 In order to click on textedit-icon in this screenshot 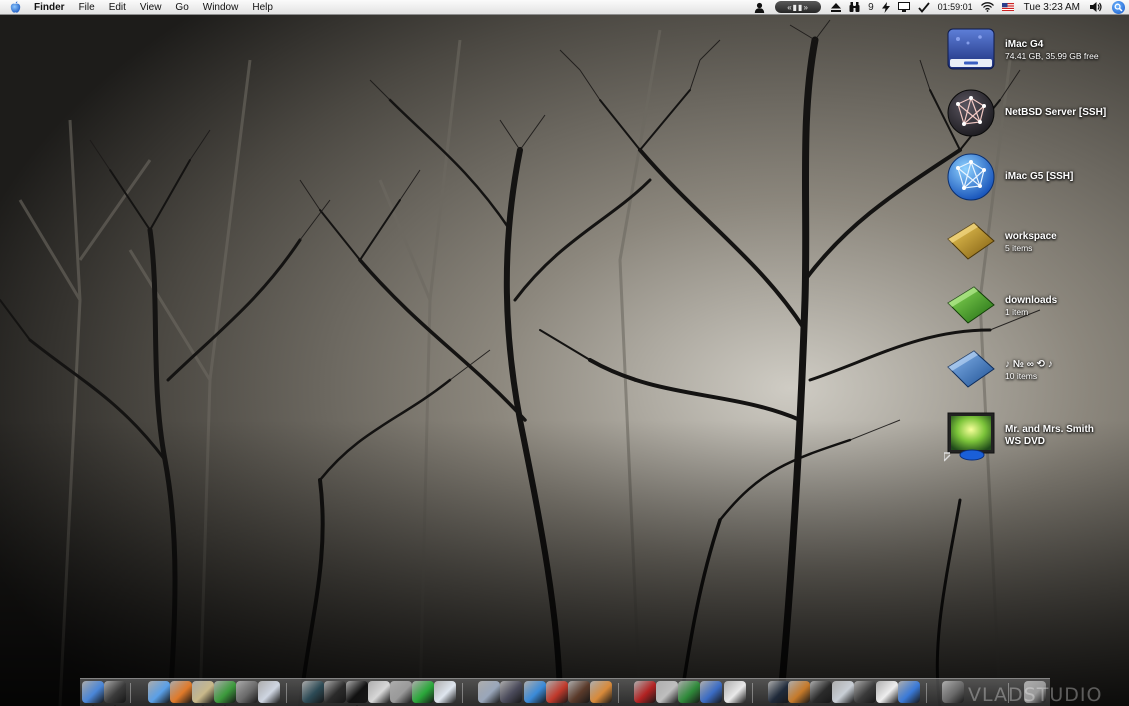, I will do `click(735, 692)`.